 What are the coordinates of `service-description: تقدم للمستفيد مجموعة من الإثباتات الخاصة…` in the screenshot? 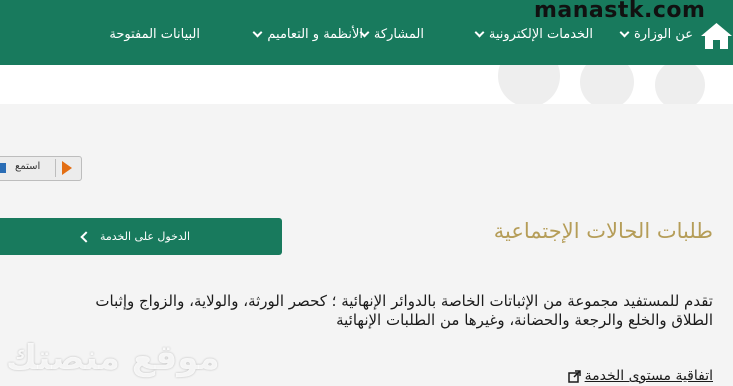 It's located at (356, 311).